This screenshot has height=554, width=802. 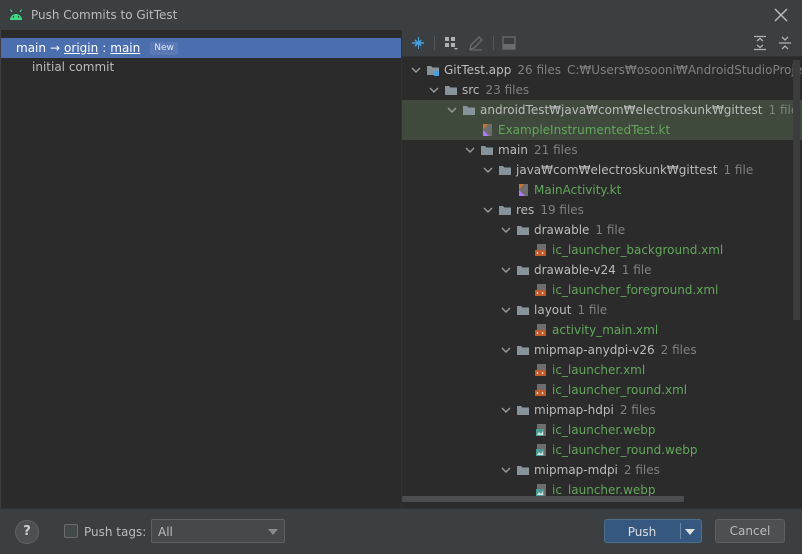 What do you see at coordinates (507, 90) in the screenshot?
I see `tree-item-count: 23 files` at bounding box center [507, 90].